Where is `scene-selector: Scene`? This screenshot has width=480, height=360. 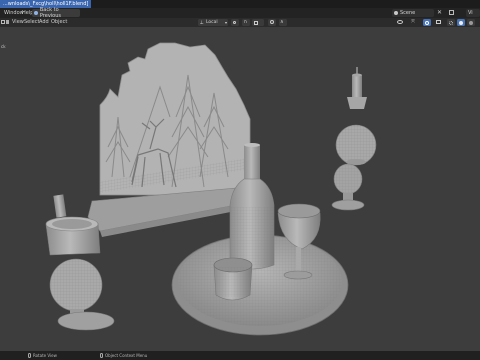 scene-selector: Scene is located at coordinates (413, 13).